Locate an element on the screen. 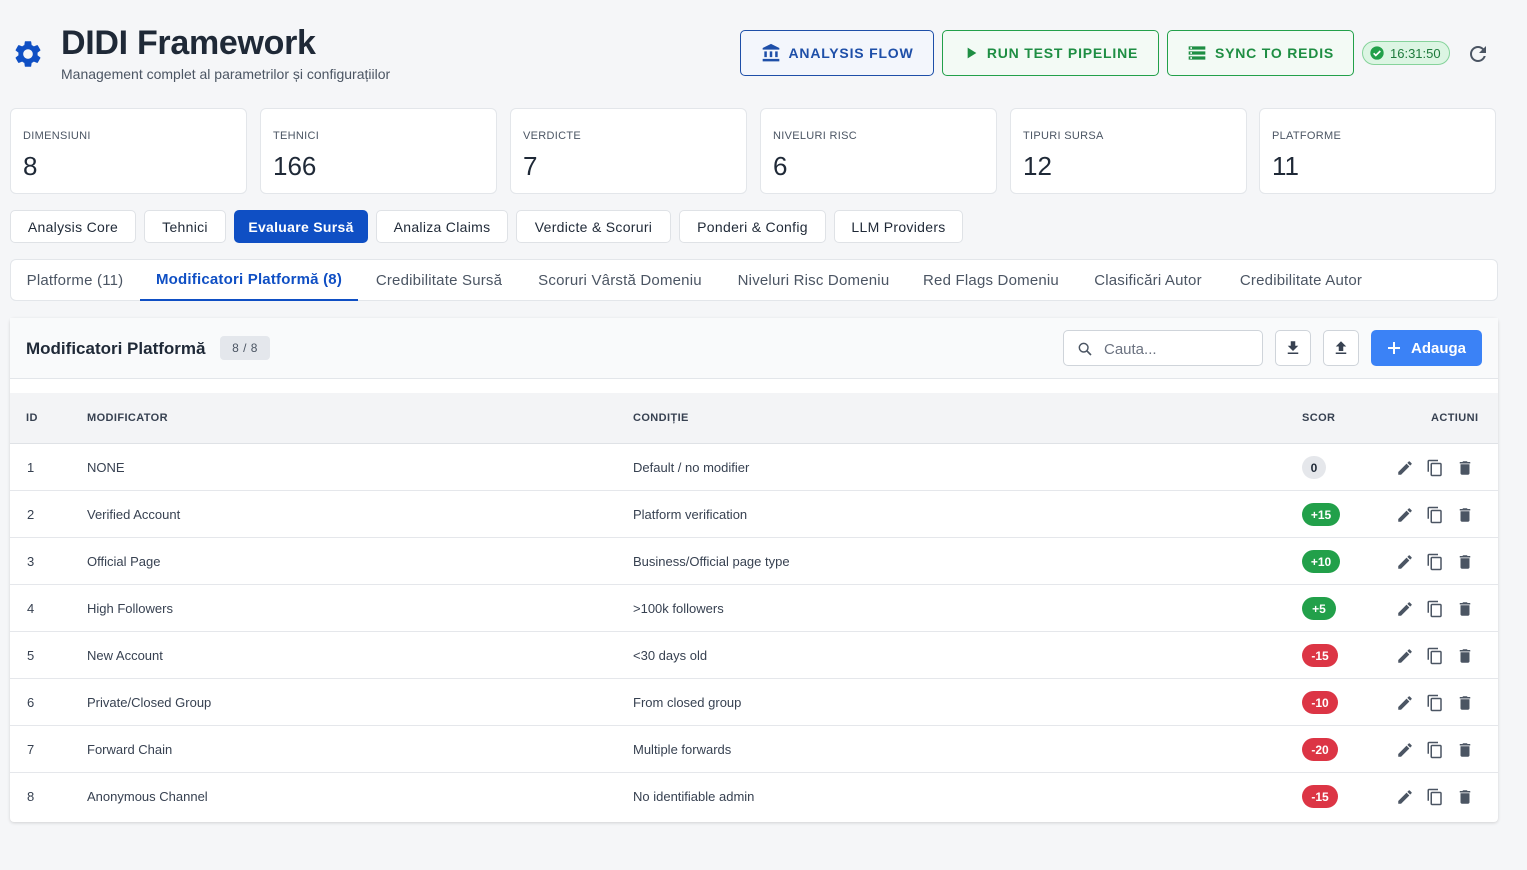  row-modifier: Anonymous Channel is located at coordinates (147, 796).